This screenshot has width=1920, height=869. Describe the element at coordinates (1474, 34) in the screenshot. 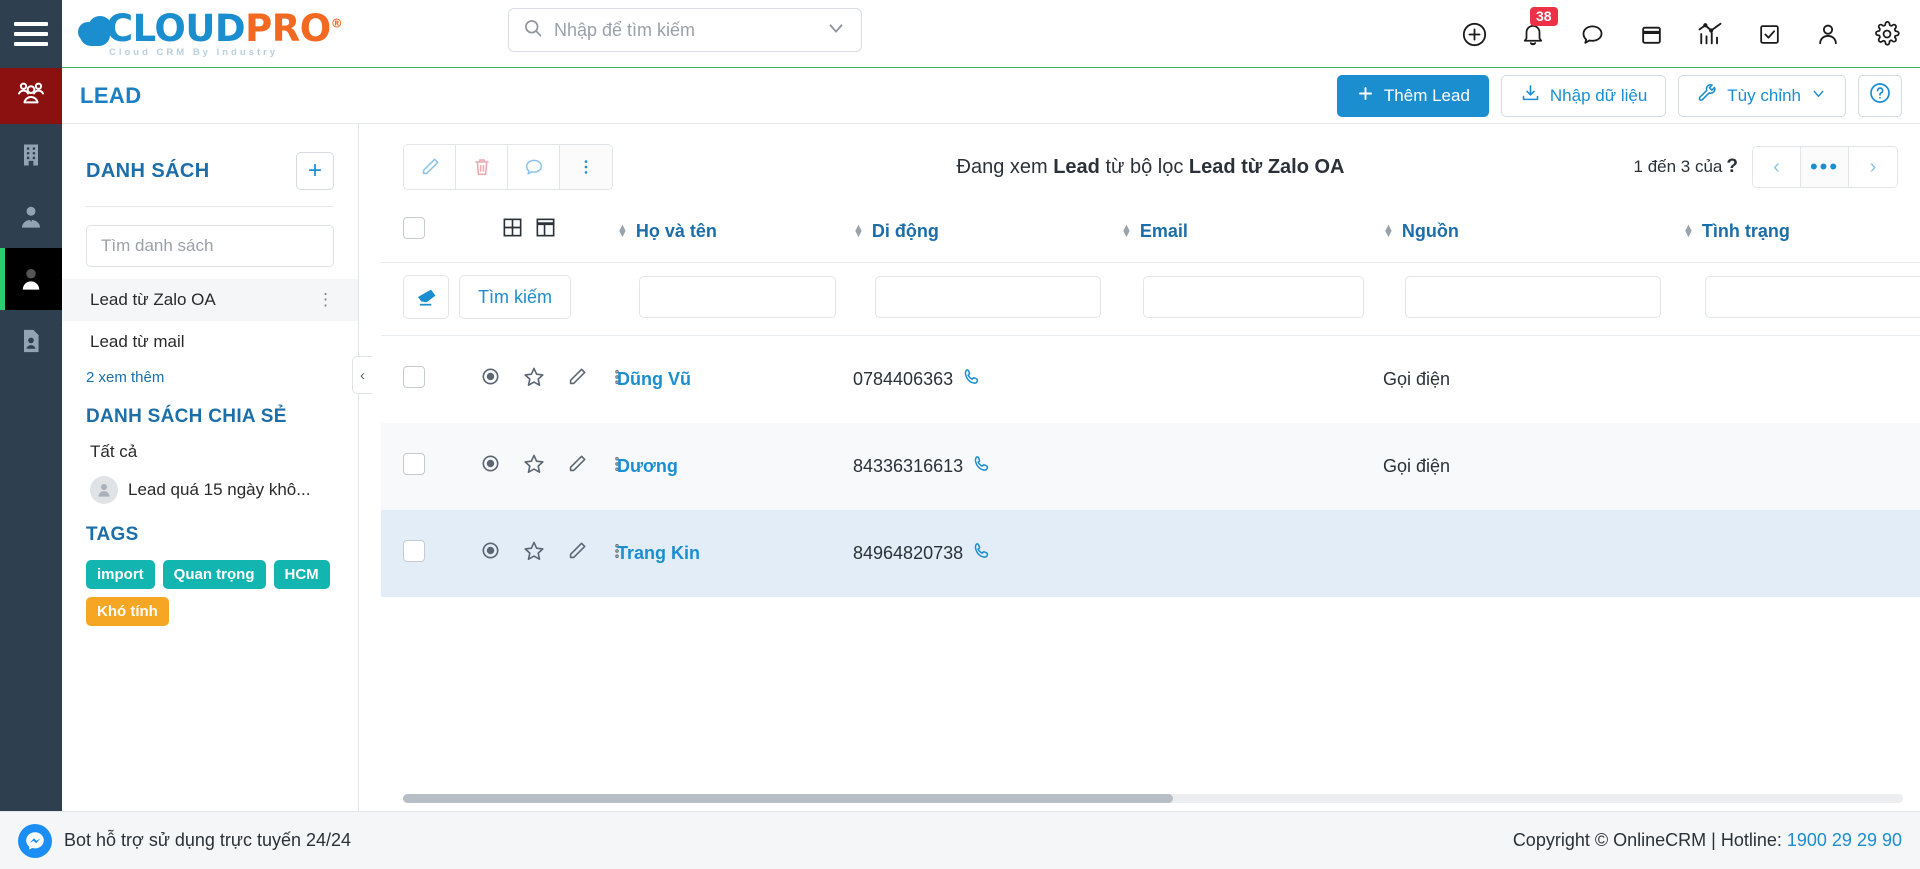

I see `plus-circle-icon` at that location.